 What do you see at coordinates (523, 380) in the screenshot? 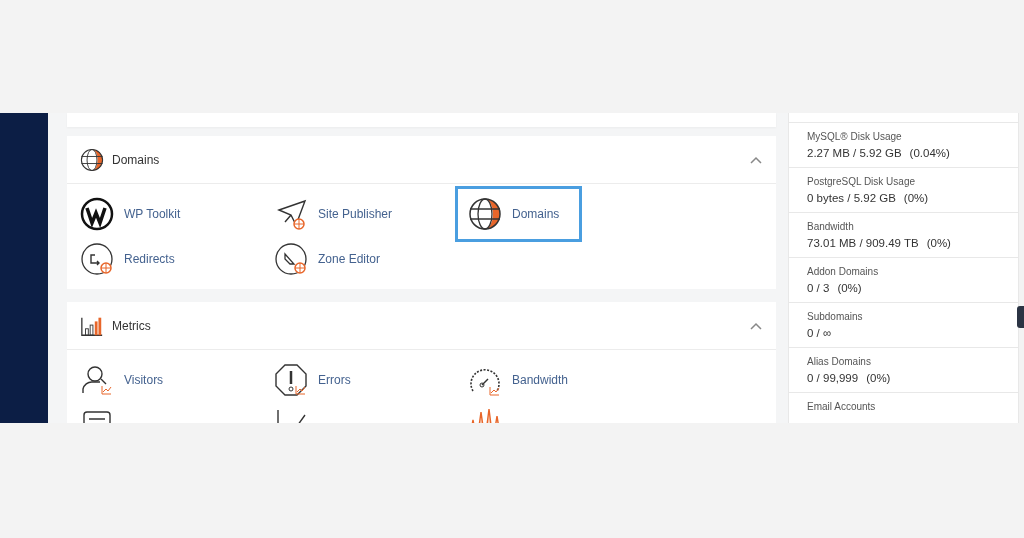
I see `tool-link: Bandwidth` at bounding box center [523, 380].